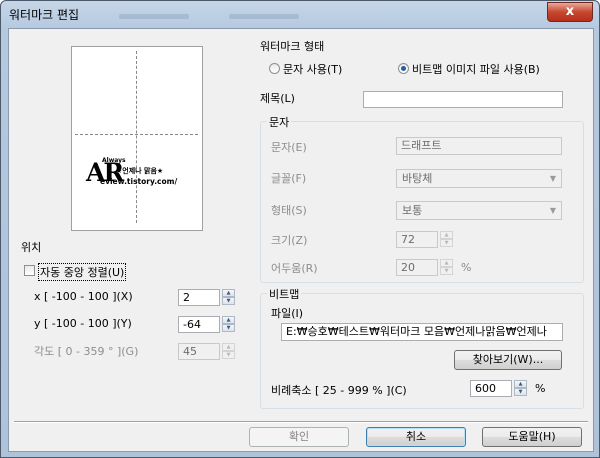  Describe the element at coordinates (82, 272) in the screenshot. I see `auto-center-label: 자동 중앙 정렬(U)` at that location.